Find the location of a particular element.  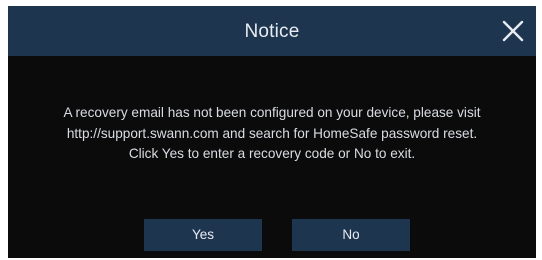

yes-button: Yes is located at coordinates (203, 235).